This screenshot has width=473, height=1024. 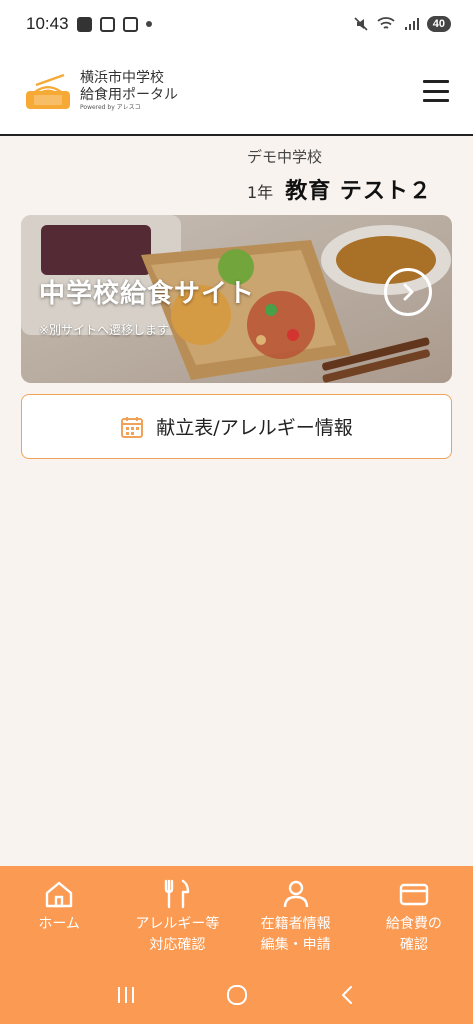 I want to click on dot-icon, so click(x=148, y=24).